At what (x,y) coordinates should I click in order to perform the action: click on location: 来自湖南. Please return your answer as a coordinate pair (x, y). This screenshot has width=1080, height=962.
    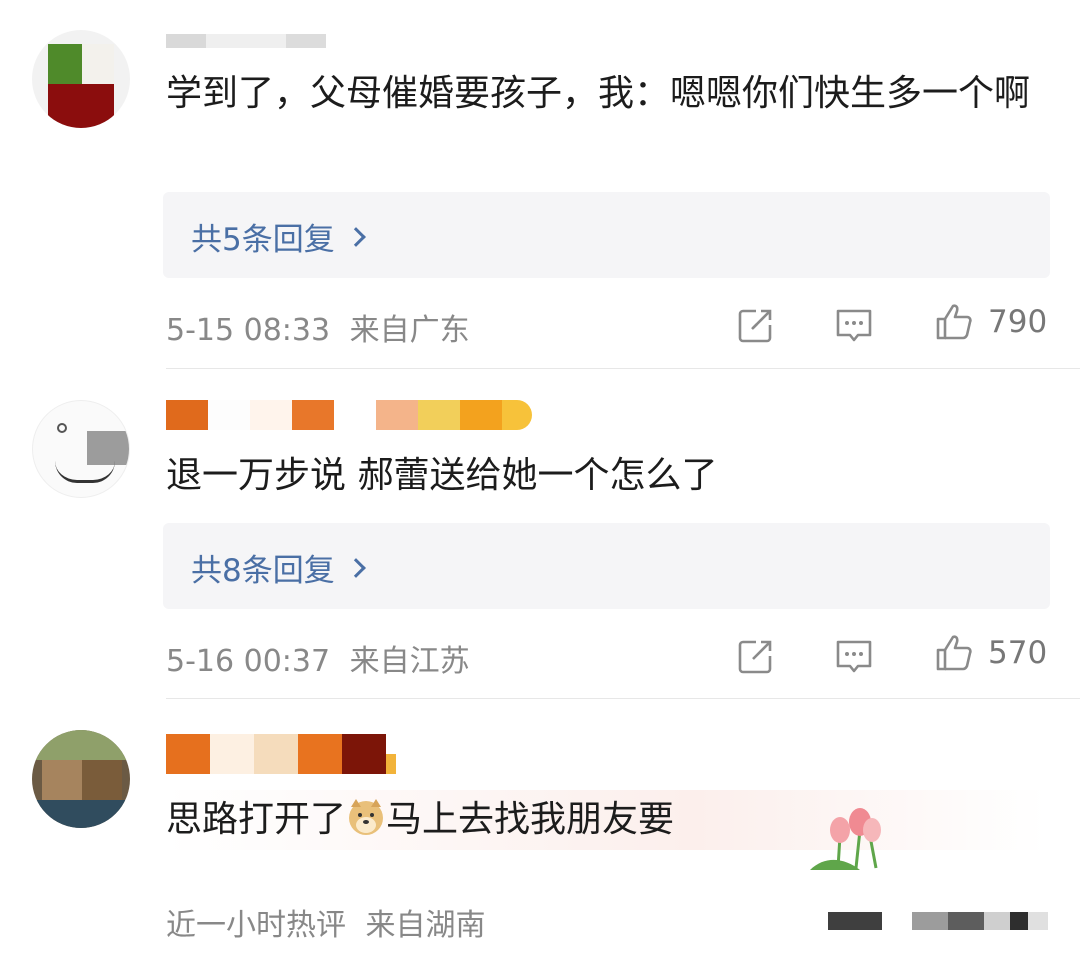
    Looking at the image, I should click on (425, 925).